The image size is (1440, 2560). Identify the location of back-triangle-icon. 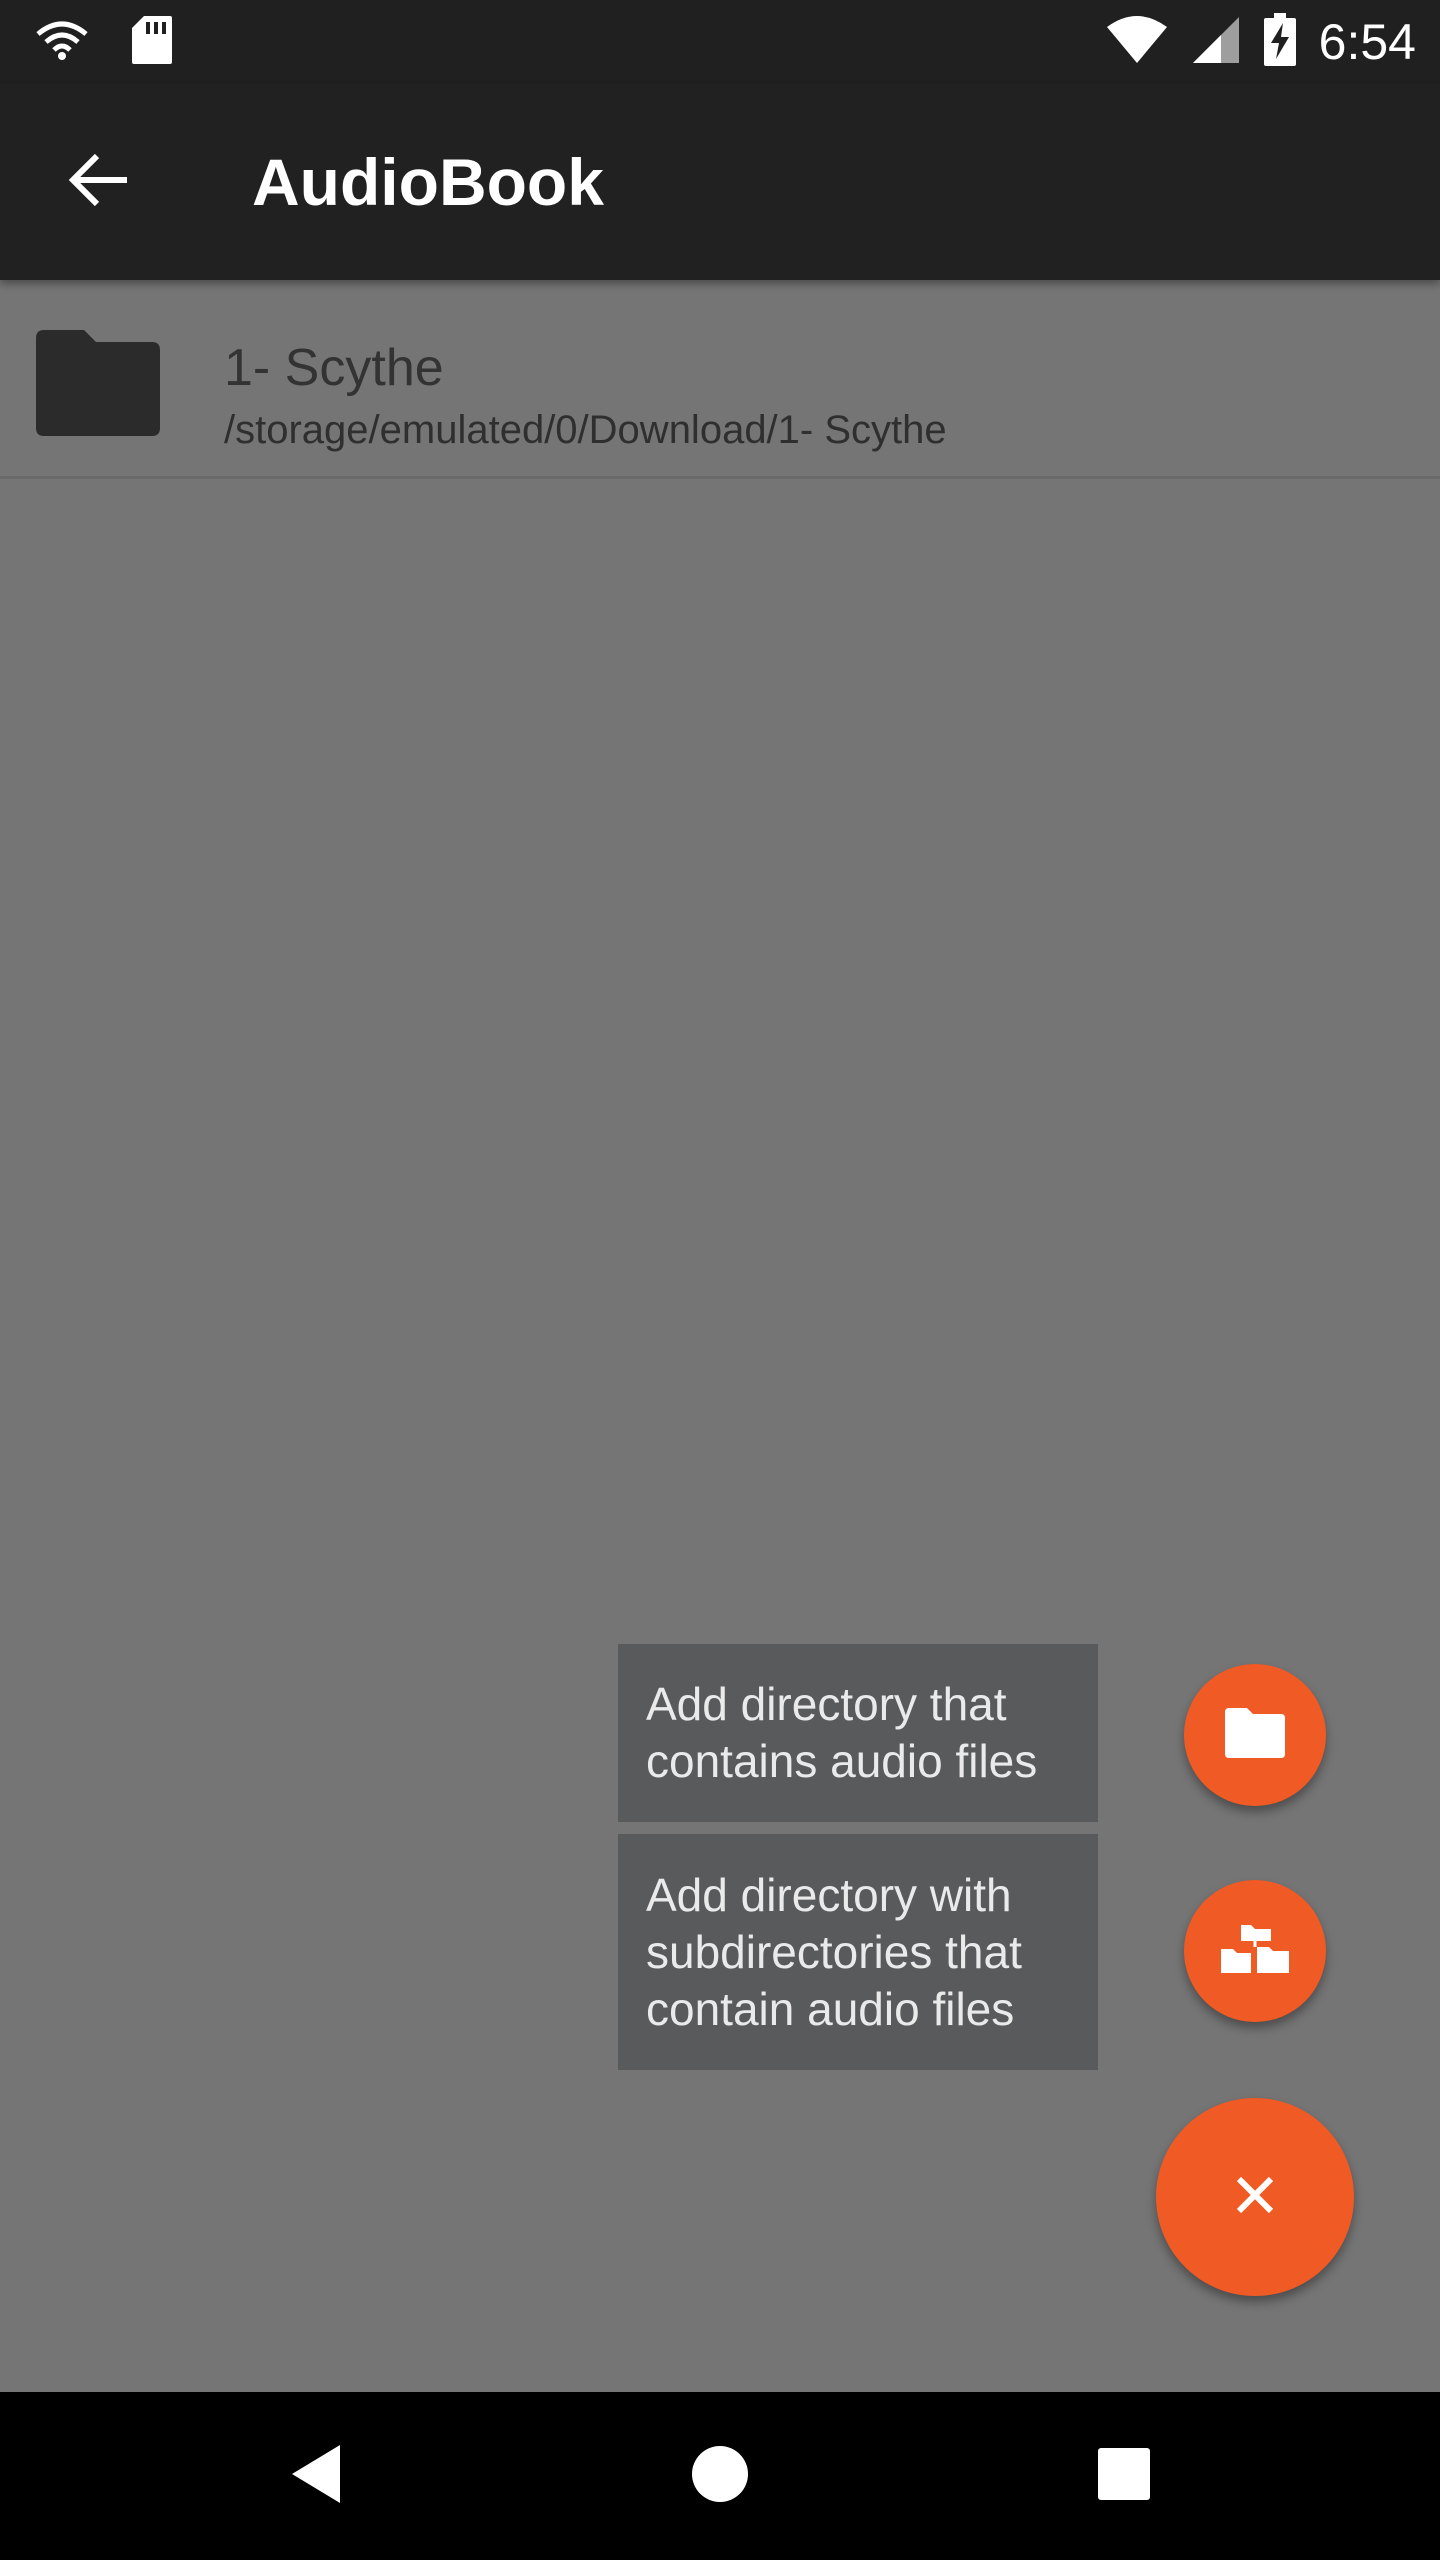
(316, 2476).